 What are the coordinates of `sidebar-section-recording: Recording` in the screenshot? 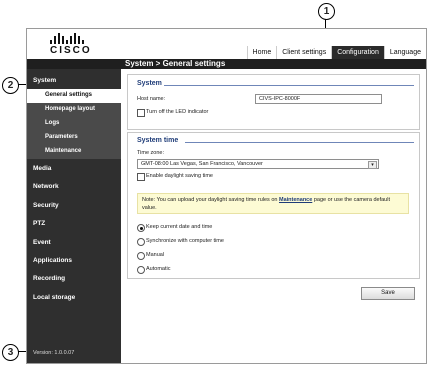 It's located at (49, 278).